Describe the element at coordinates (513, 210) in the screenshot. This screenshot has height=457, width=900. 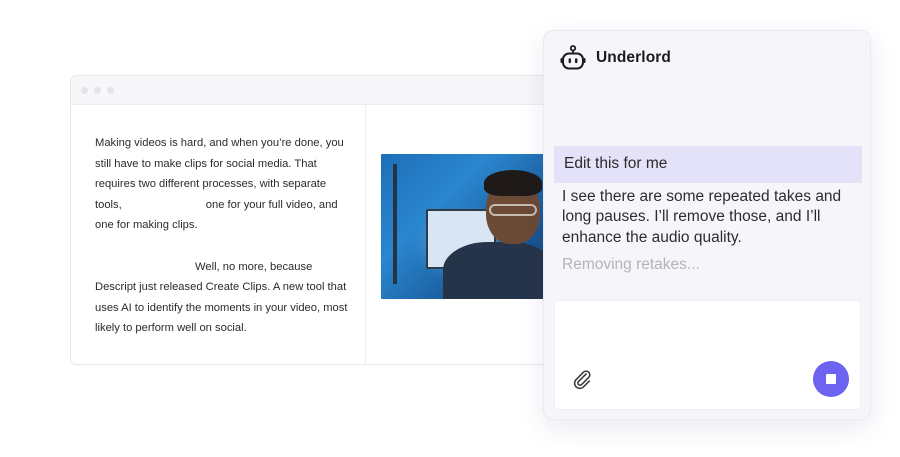
I see `video-speaker-glasses` at that location.